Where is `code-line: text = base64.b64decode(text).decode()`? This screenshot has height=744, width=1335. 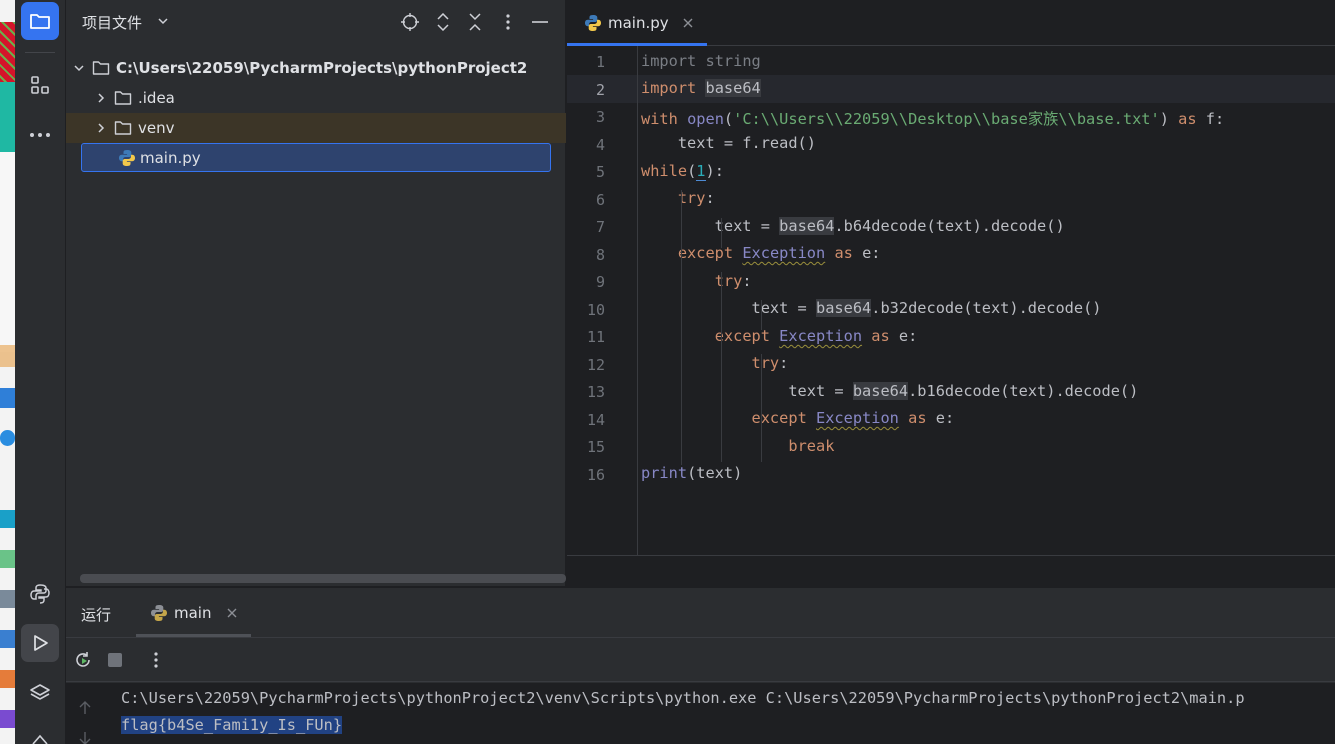 code-line: text = base64.b64decode(text).decode() is located at coordinates (853, 226).